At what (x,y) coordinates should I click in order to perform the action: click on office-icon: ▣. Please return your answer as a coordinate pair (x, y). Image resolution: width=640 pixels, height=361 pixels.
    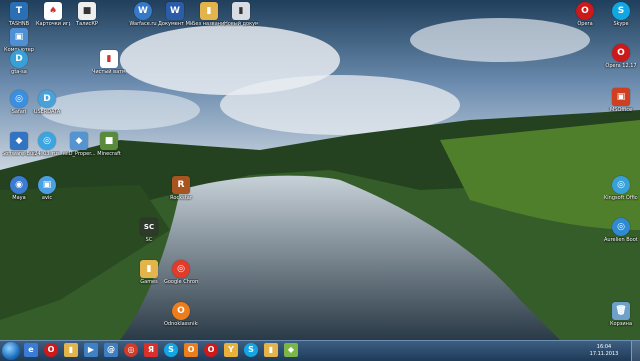
    Looking at the image, I should click on (621, 97).